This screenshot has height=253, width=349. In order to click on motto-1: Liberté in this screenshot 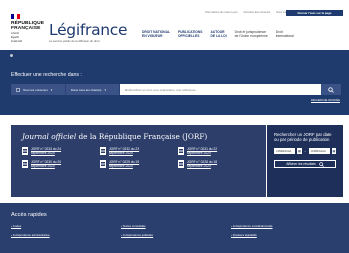, I will do `click(15, 33)`.